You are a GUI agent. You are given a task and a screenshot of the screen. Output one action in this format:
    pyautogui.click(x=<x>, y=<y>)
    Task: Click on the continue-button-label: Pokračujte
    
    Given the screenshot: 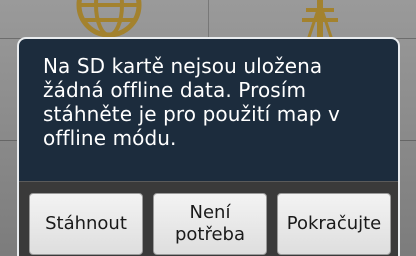 What is the action you would take?
    pyautogui.click(x=334, y=223)
    